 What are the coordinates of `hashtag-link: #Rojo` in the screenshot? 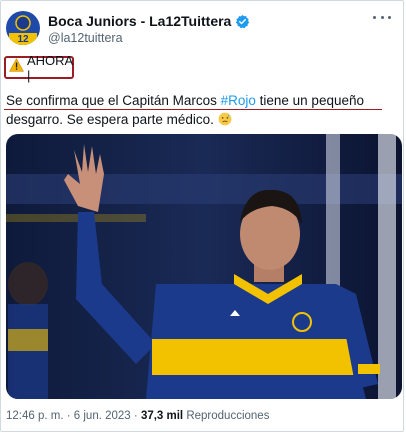 It's located at (238, 100).